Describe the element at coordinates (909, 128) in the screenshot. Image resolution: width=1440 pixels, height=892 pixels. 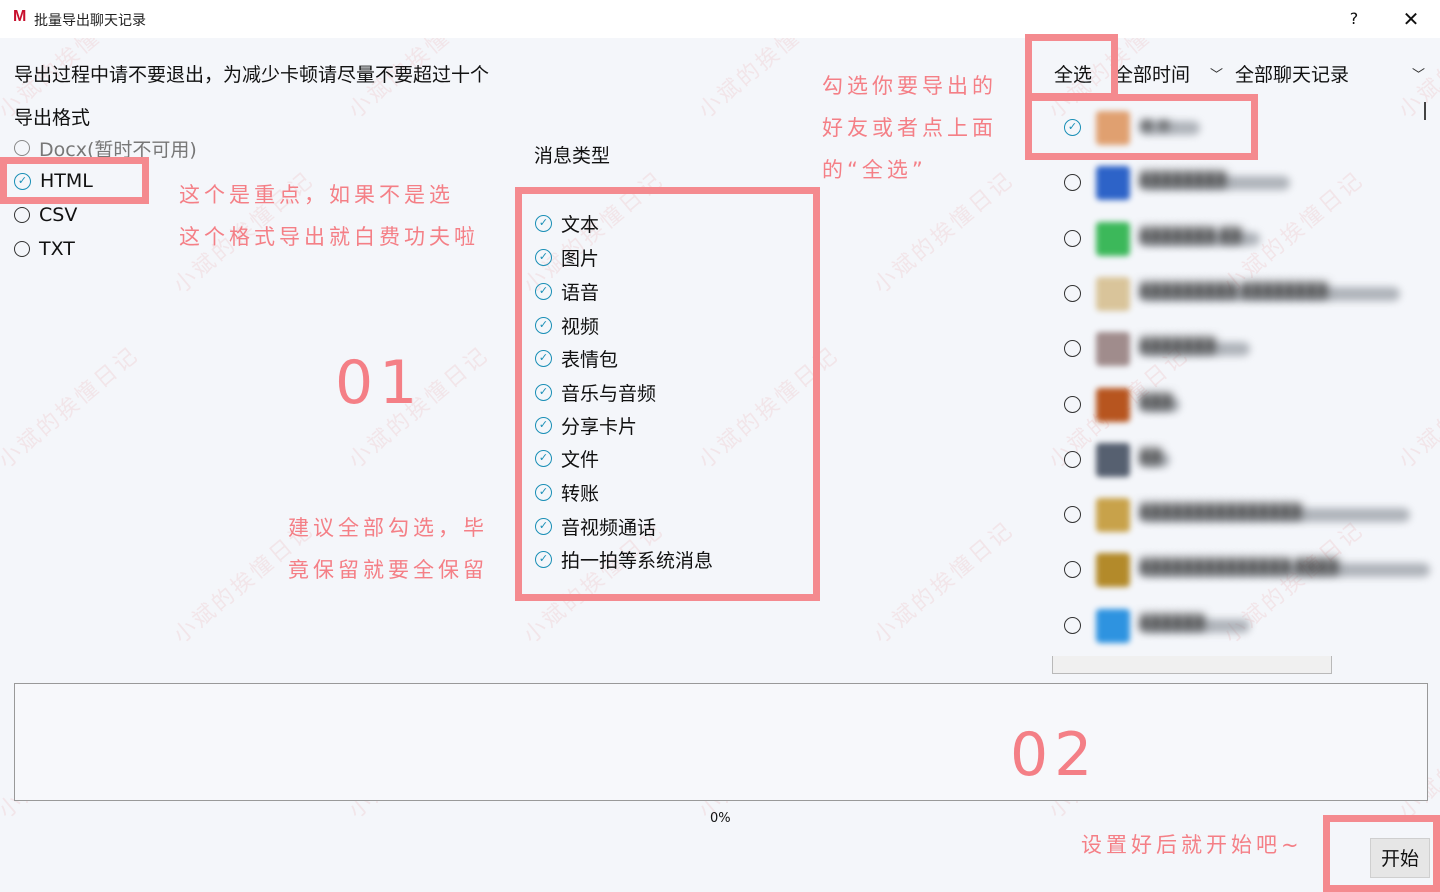
I see `annotation-friend-note: 勾选你要导出的 好友或者点上面 的“全选”` at that location.